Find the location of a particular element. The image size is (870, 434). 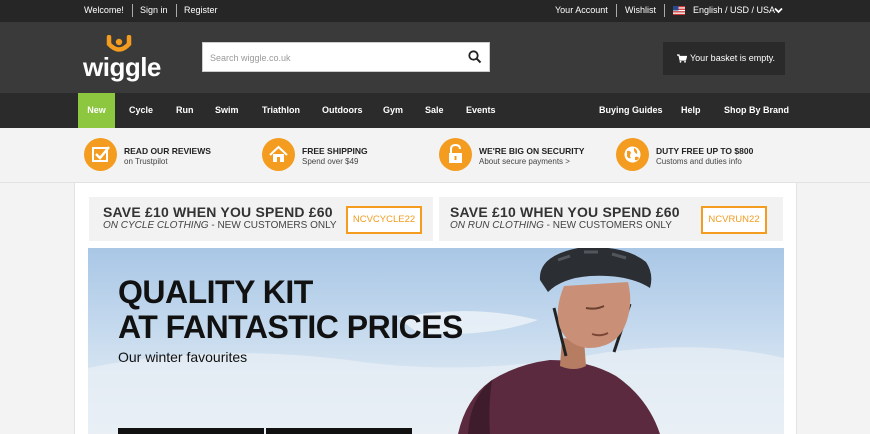

promo-category: ON CYCLE CLOTHING is located at coordinates (156, 225).